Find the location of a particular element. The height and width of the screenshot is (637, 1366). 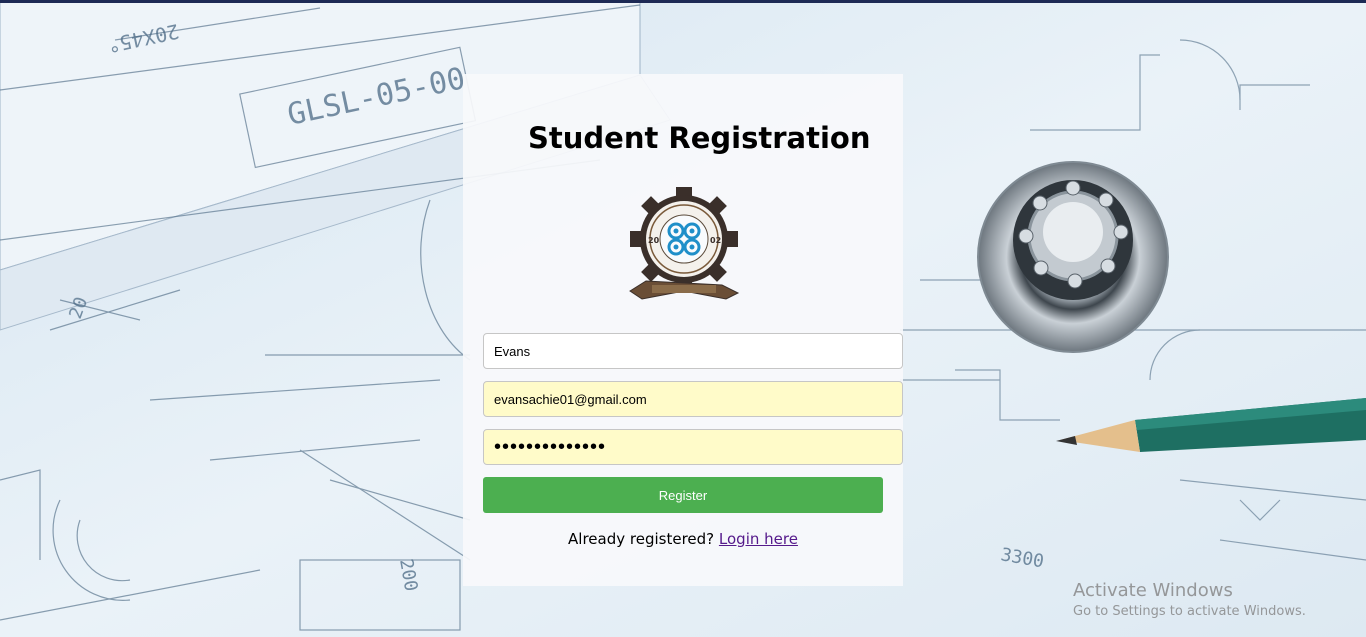

login-prompt: Already registered? Login here is located at coordinates (683, 539).